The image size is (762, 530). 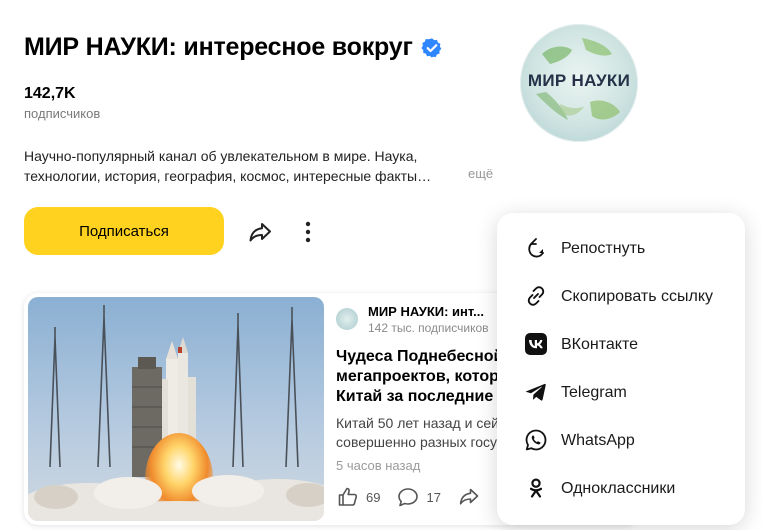 I want to click on comment-button: 17, so click(x=418, y=497).